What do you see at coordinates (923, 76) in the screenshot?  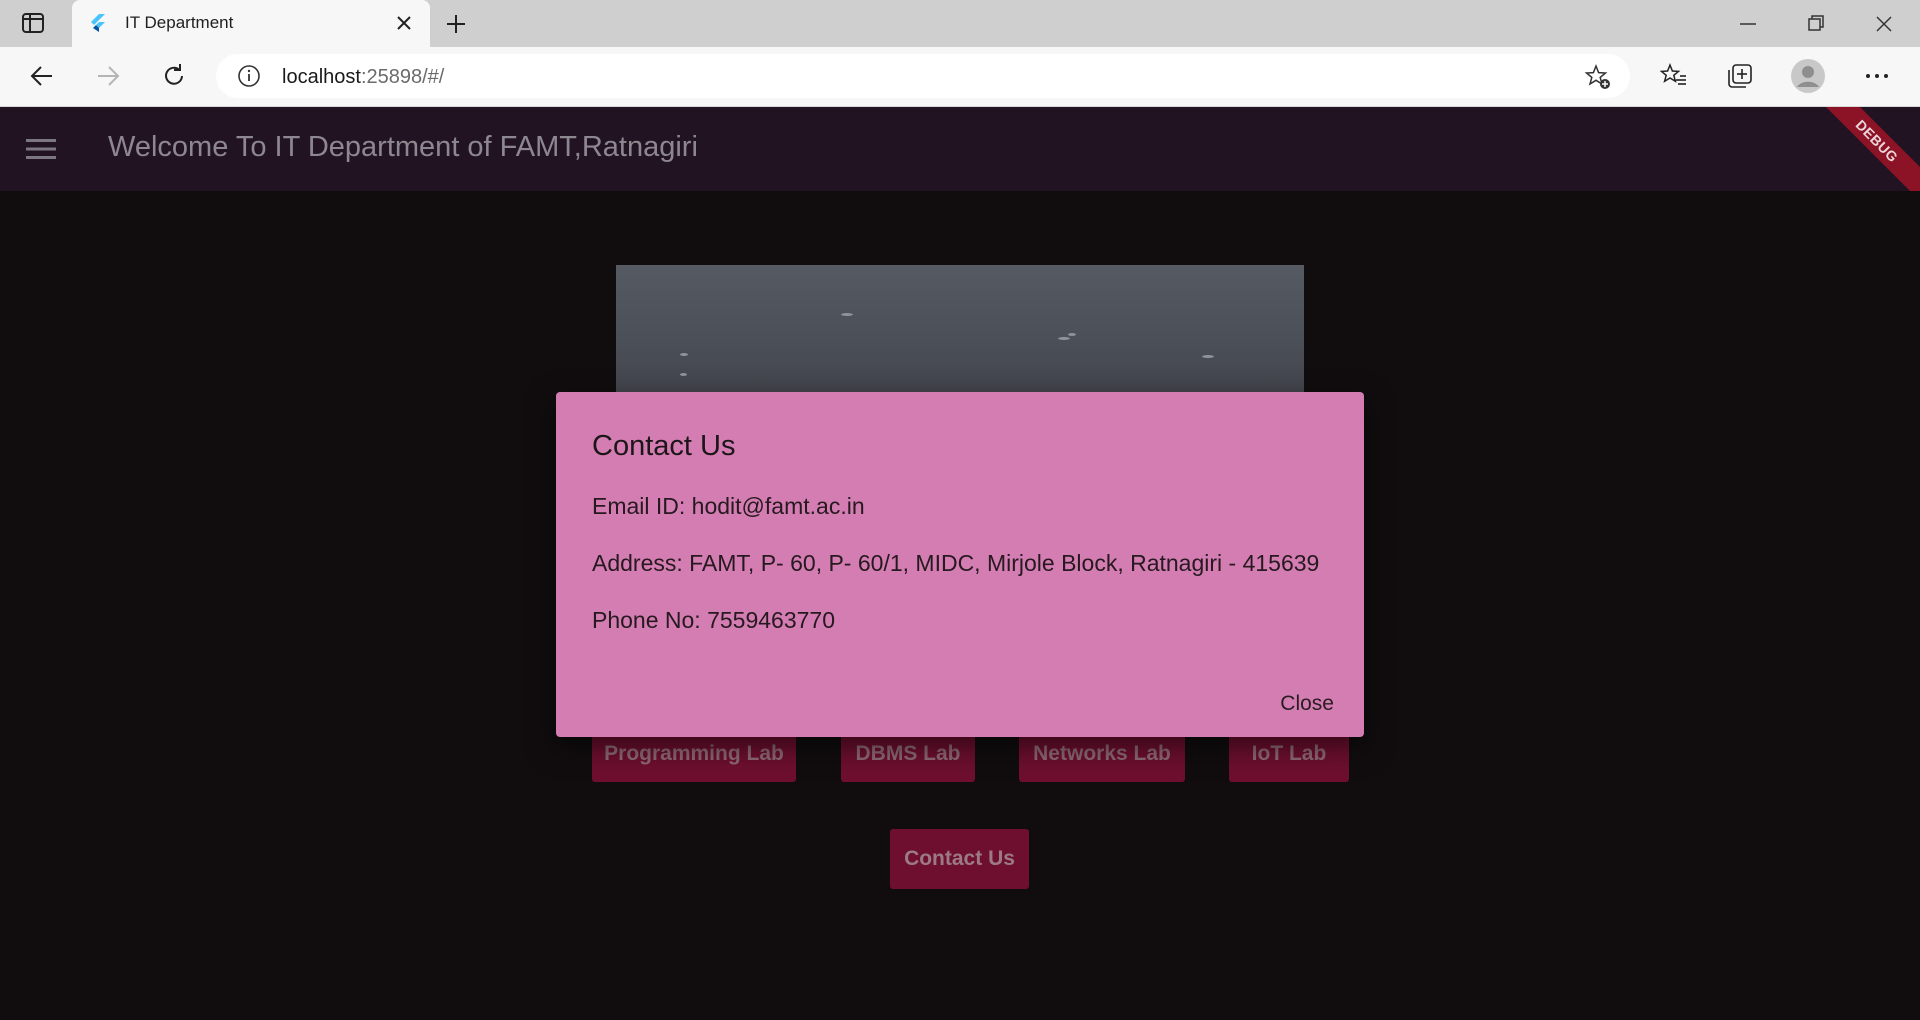 I see `address-bar: localhost:25898/#/` at bounding box center [923, 76].